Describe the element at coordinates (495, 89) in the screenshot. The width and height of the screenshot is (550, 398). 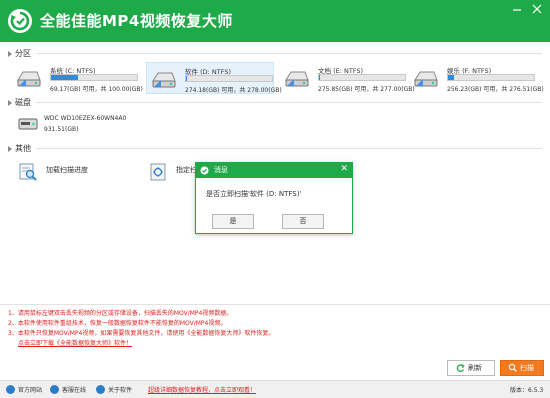
I see `partition-size: 256.23(GB) 可用，共 276.51(GB)` at that location.